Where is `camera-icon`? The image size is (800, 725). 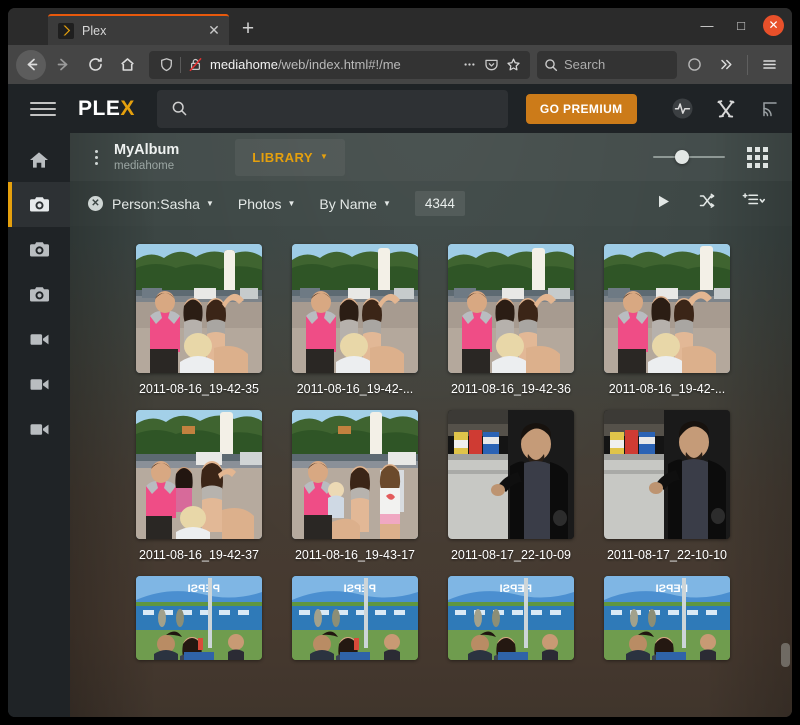
camera-icon is located at coordinates (39, 249).